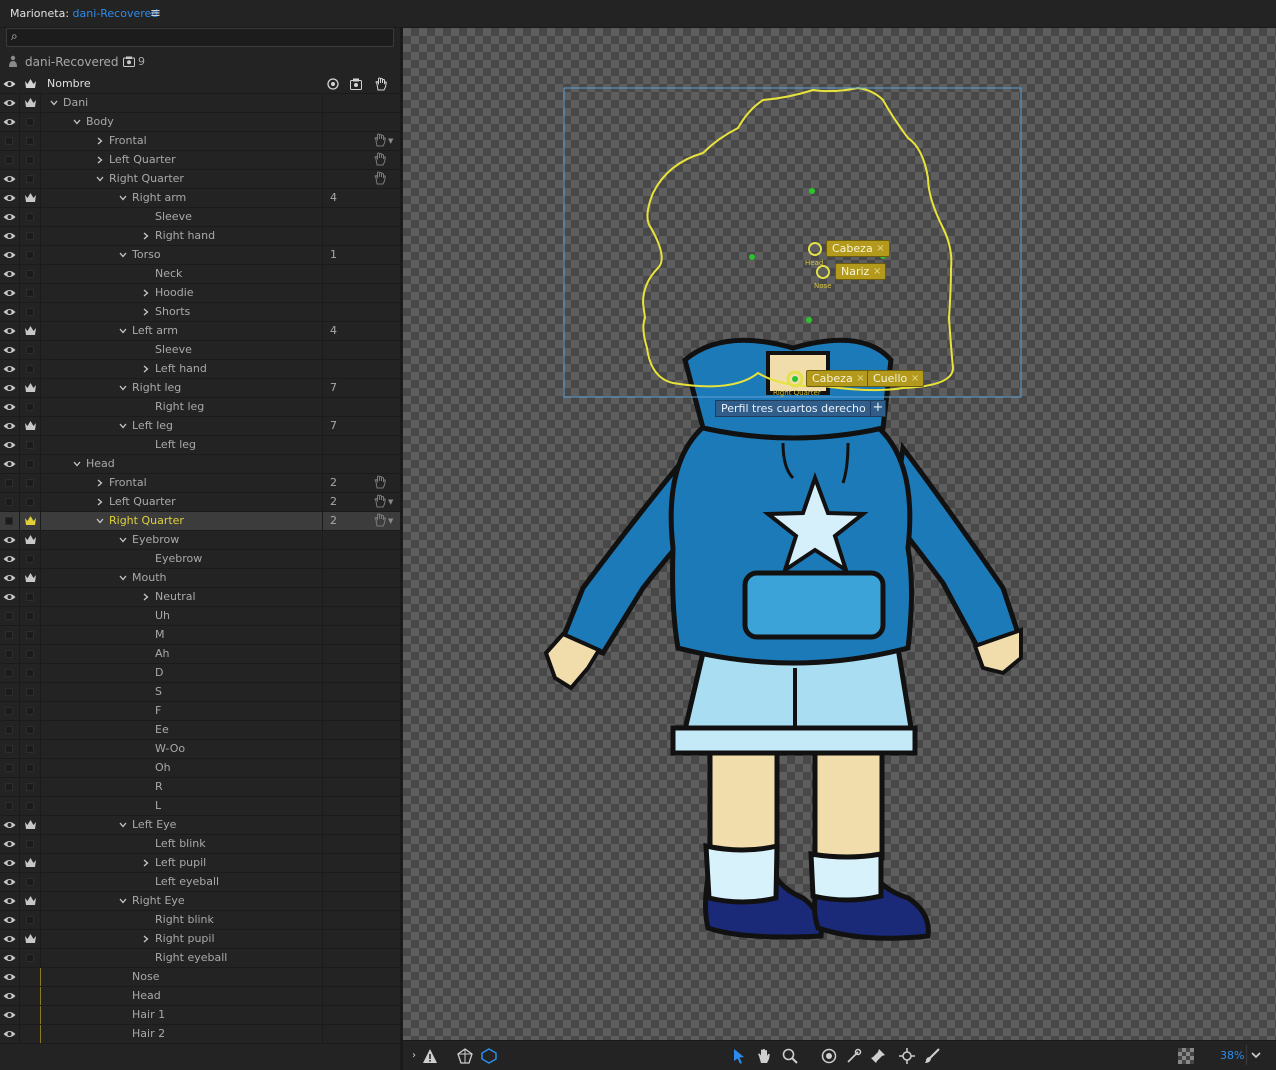 The height and width of the screenshot is (1070, 1276). I want to click on tree-row: Sleeve, so click(200, 217).